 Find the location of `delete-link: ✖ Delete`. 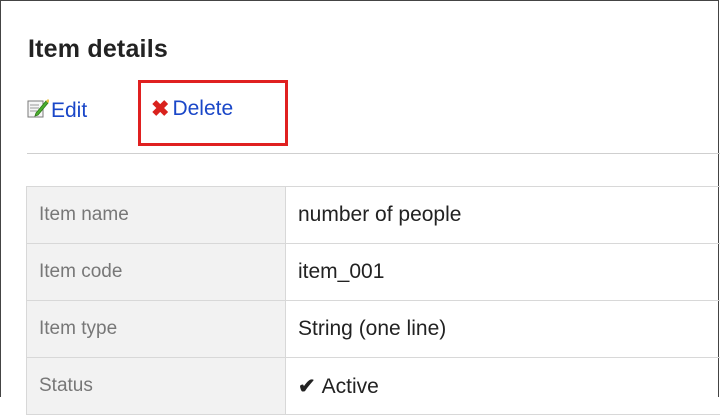

delete-link: ✖ Delete is located at coordinates (192, 109).